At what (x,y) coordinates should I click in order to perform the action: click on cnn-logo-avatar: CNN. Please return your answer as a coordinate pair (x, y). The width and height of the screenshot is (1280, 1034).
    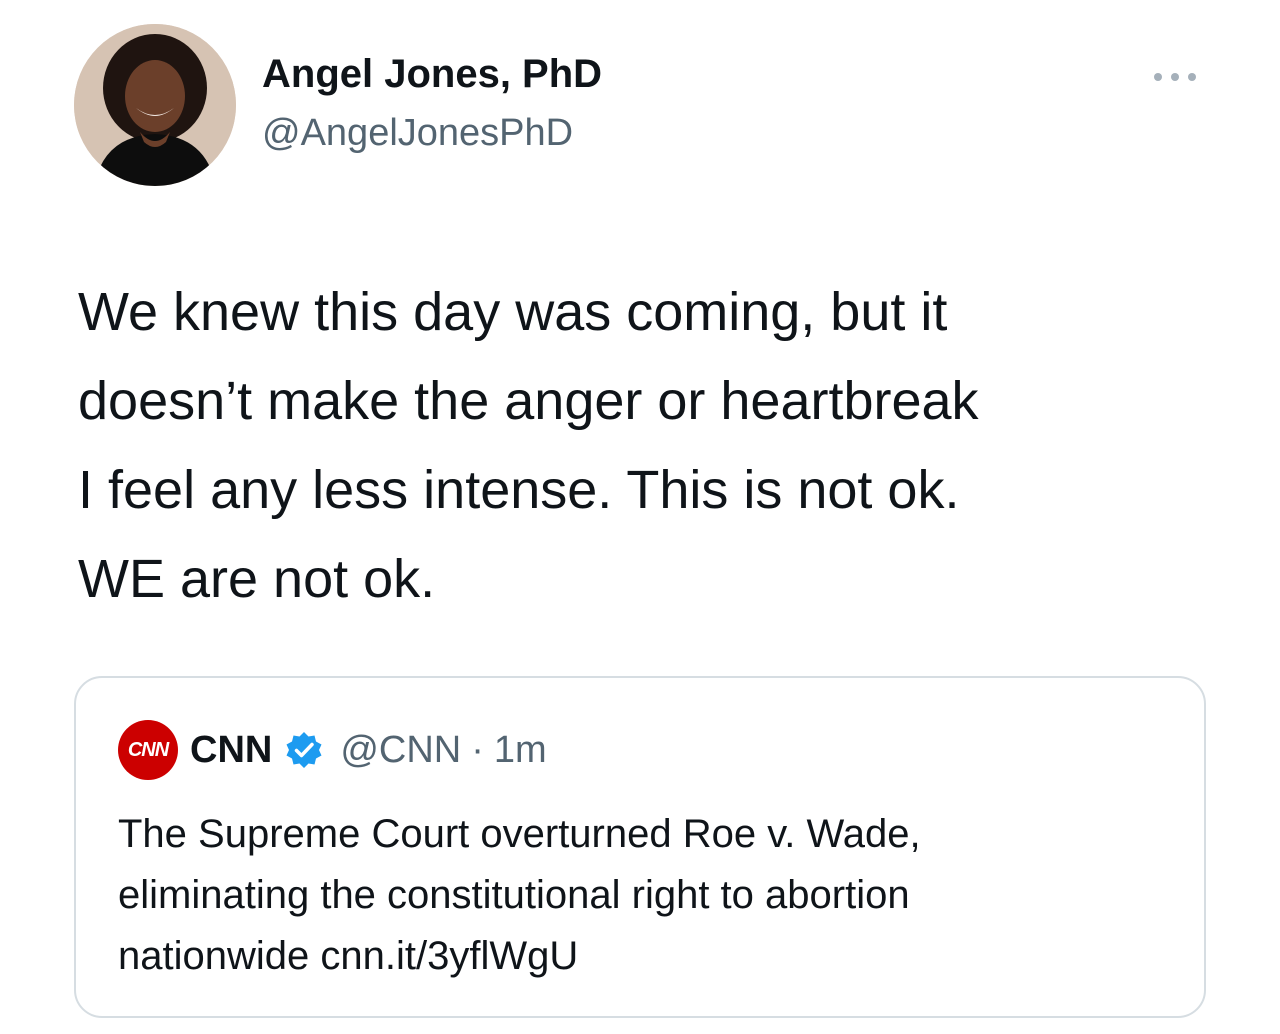
    Looking at the image, I should click on (148, 750).